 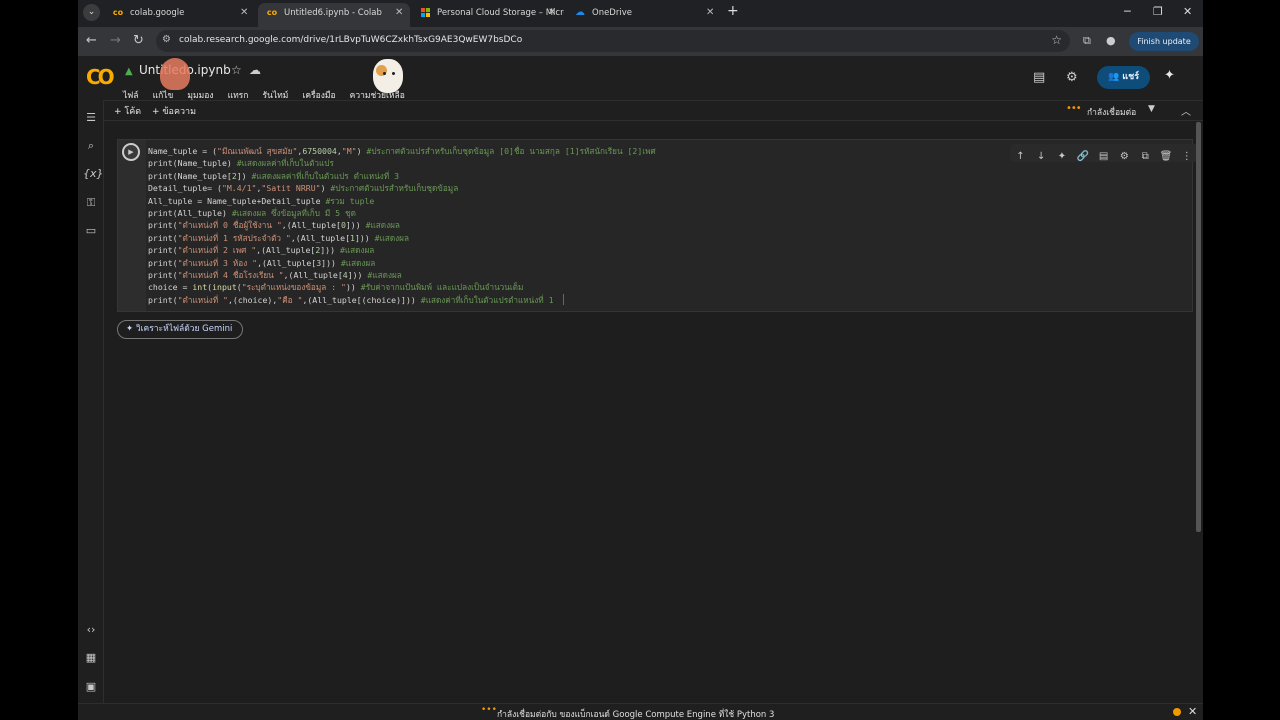 I want to click on share-button: 👥 แชร์, so click(x=1123, y=77).